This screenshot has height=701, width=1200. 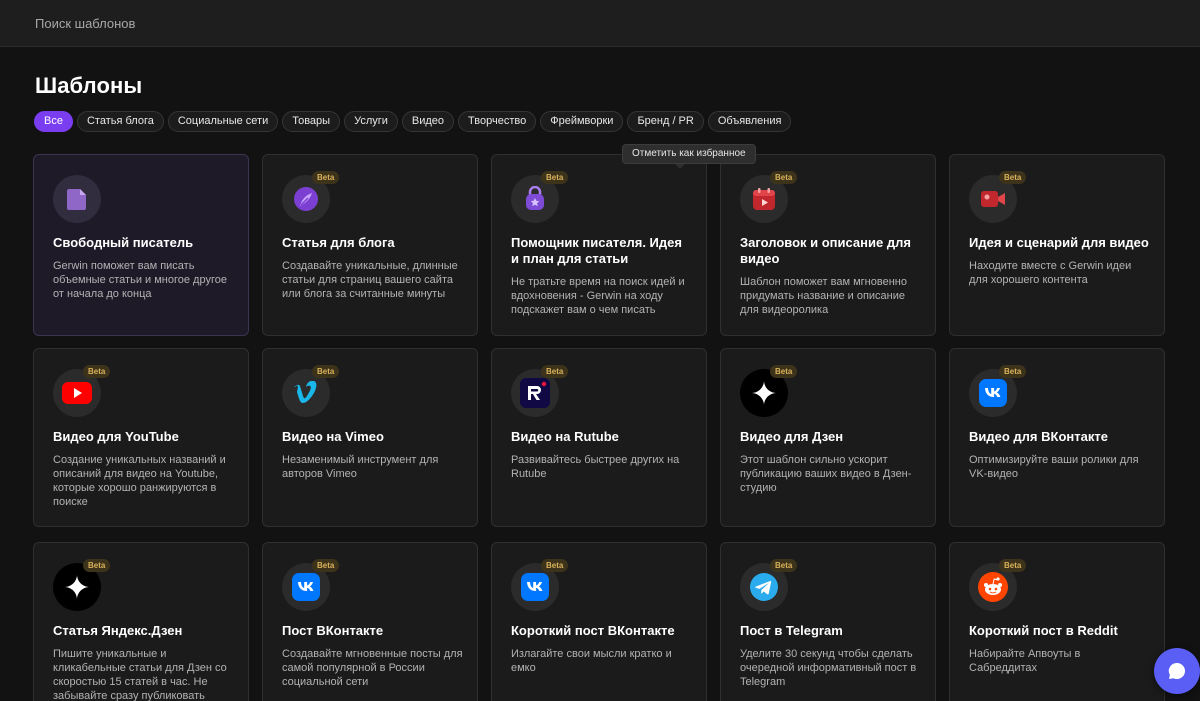 What do you see at coordinates (665, 121) in the screenshot?
I see `filter-brand-pr: Бренд / PR` at bounding box center [665, 121].